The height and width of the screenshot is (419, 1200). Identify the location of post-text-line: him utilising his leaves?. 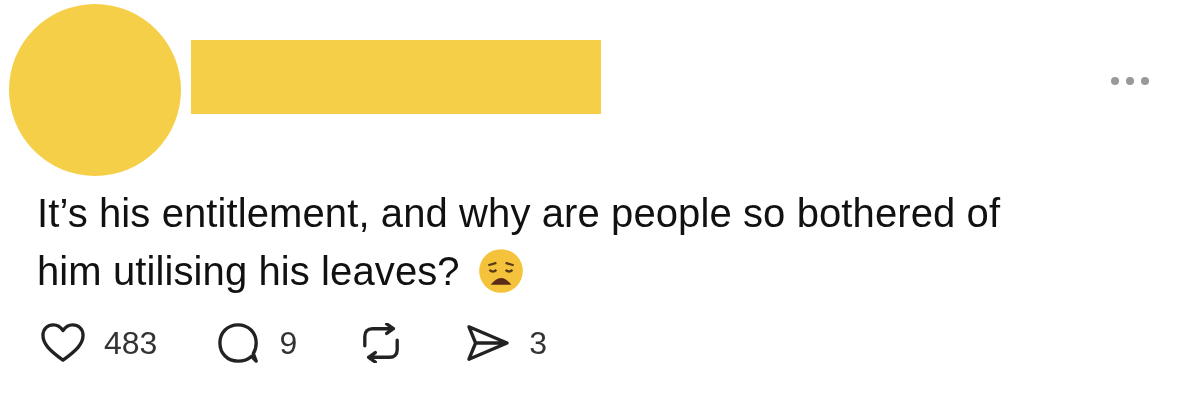
(248, 271).